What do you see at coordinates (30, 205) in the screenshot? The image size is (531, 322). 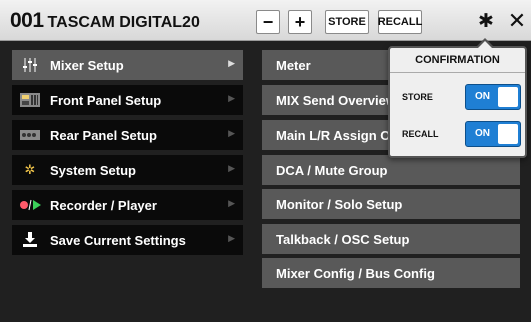 I see `record-play-icon` at bounding box center [30, 205].